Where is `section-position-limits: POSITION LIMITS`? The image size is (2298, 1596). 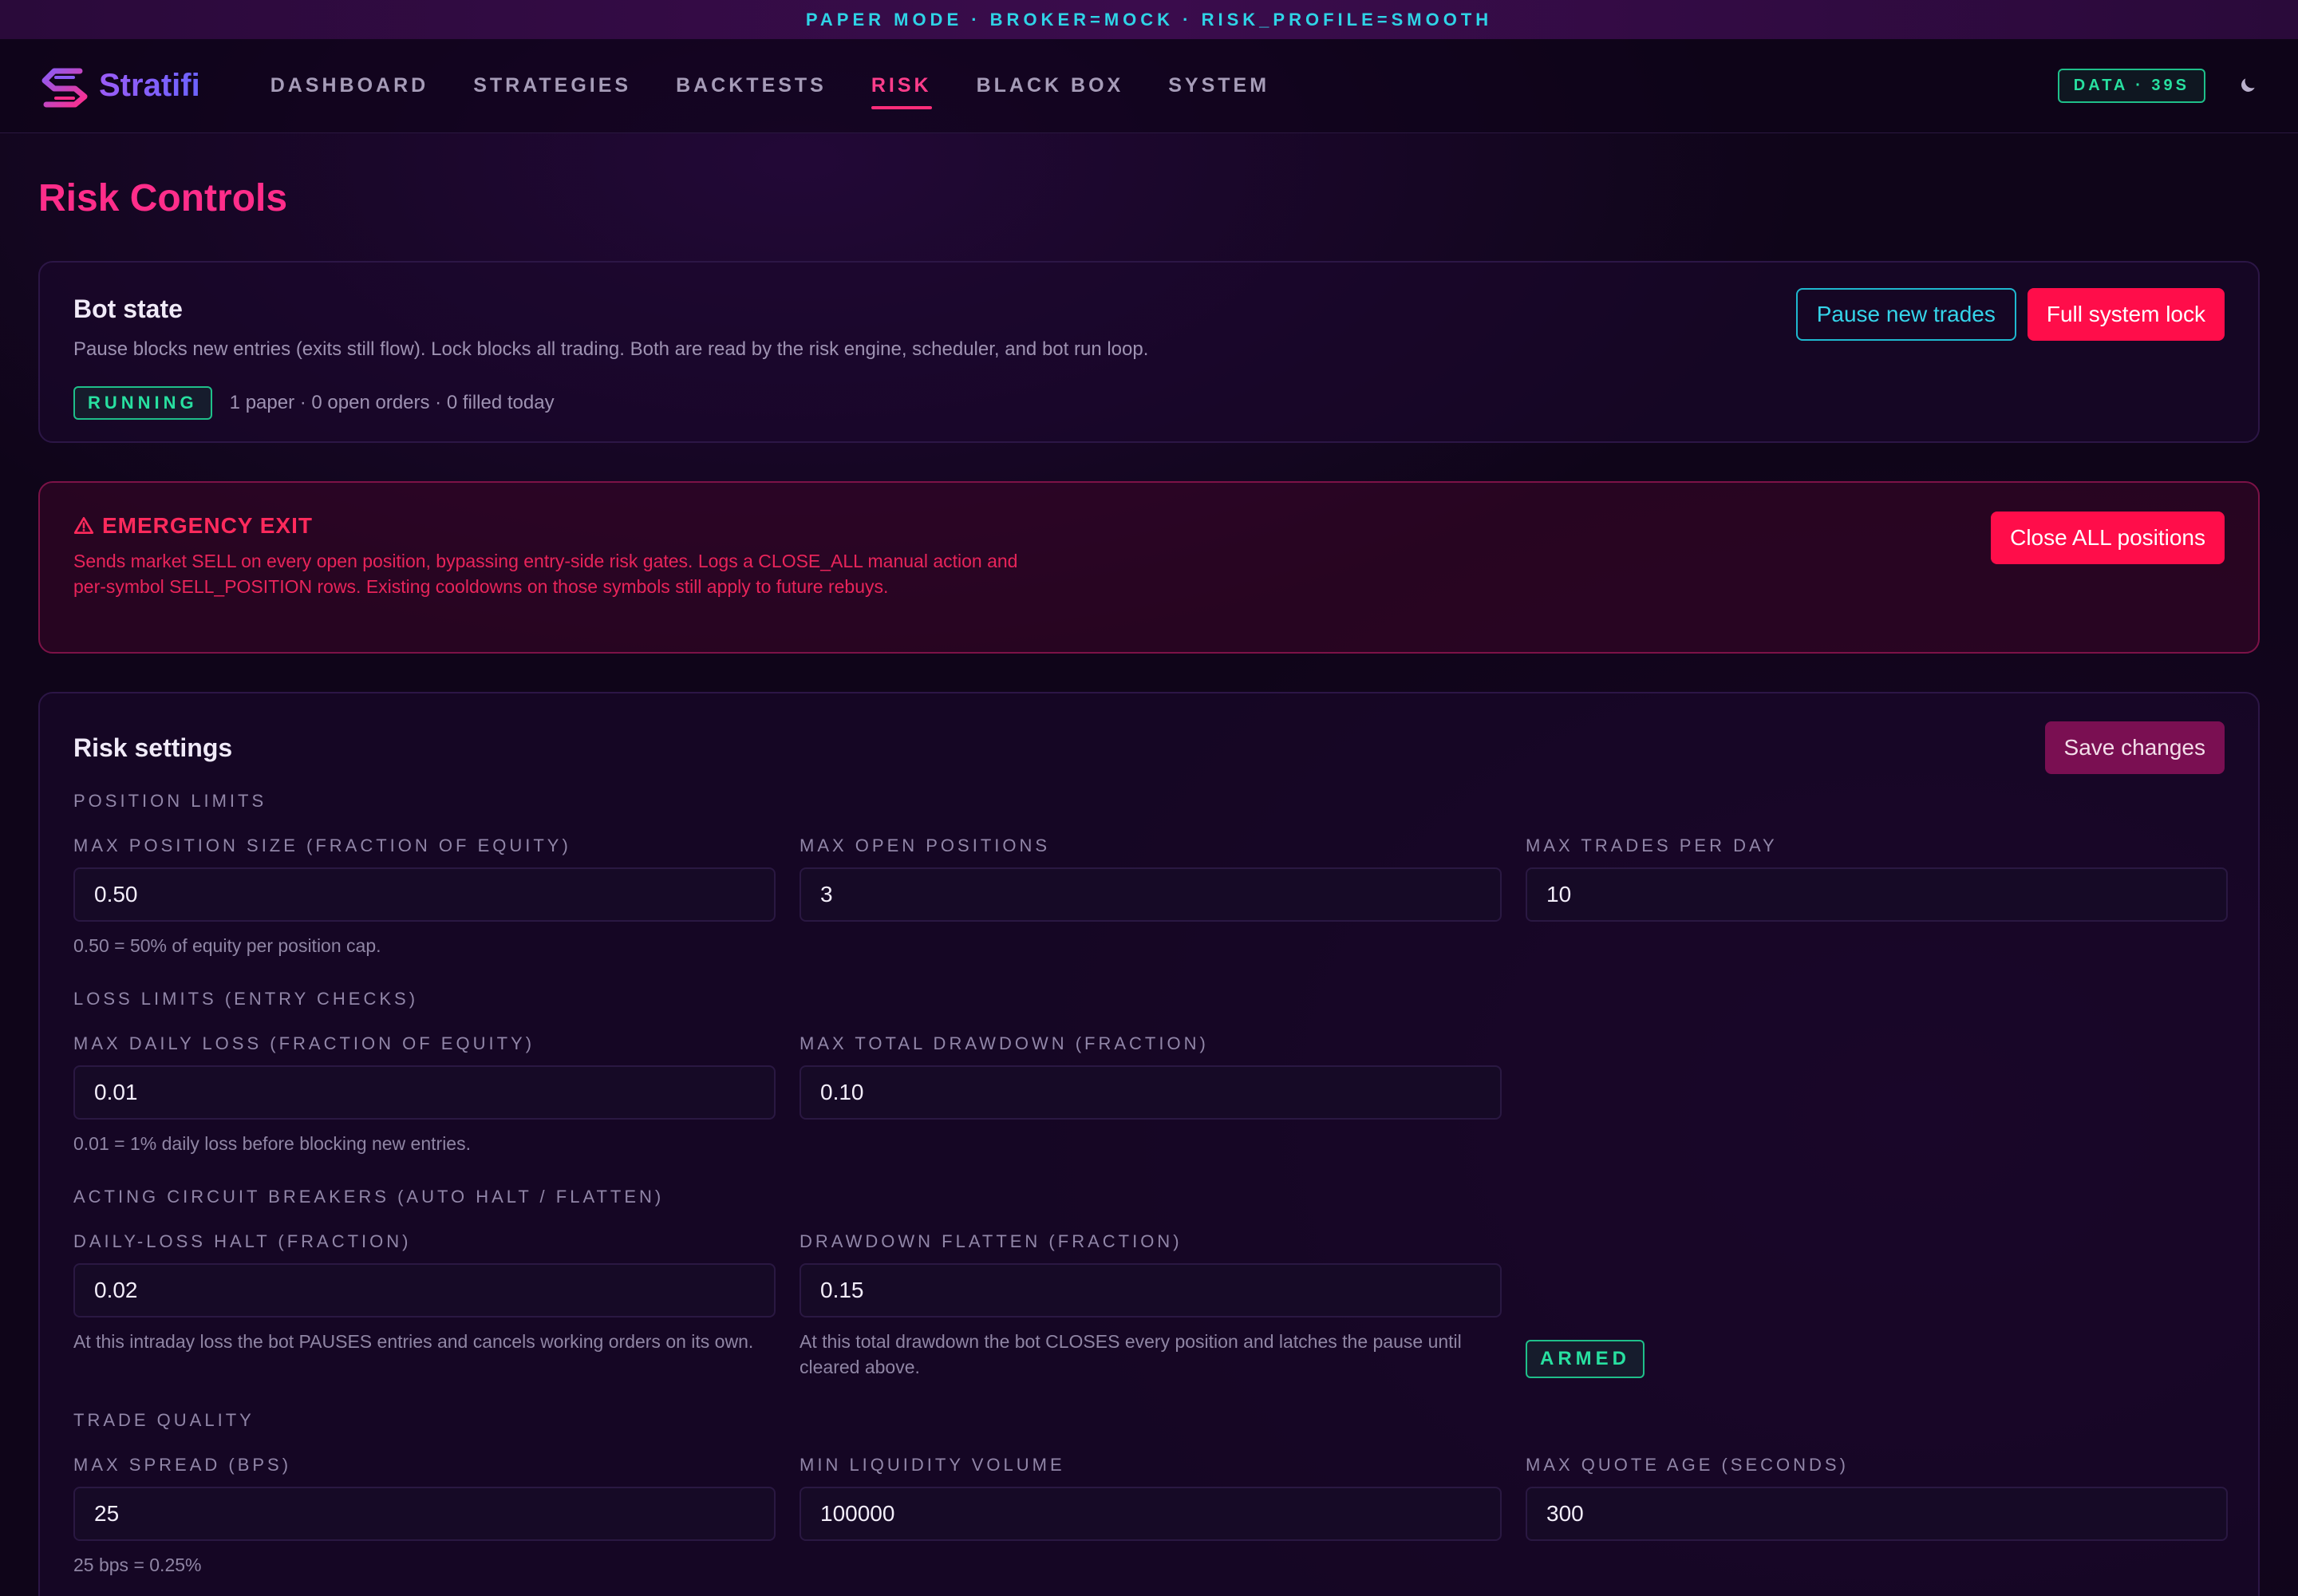
section-position-limits: POSITION LIMITS is located at coordinates (170, 801).